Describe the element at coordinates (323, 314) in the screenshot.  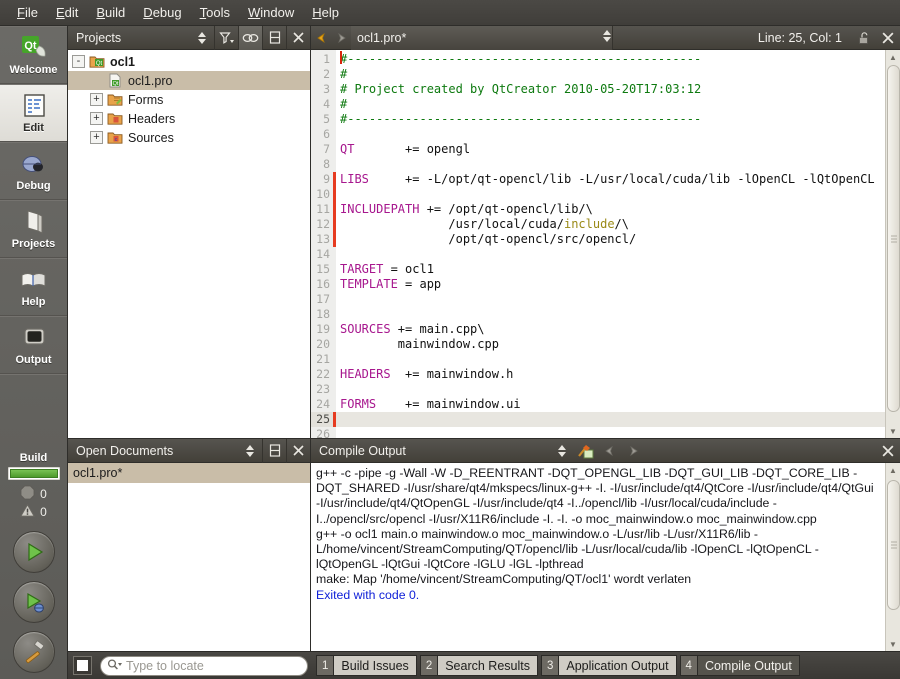
I see `line-number: 18` at that location.